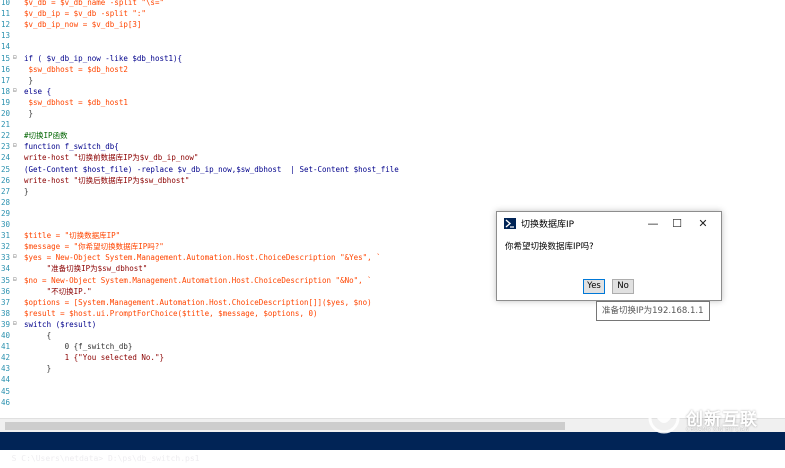 This screenshot has height=468, width=785. What do you see at coordinates (653, 311) in the screenshot?
I see `yes-tooltip: 准备切换IP为192.168.1.1` at bounding box center [653, 311].